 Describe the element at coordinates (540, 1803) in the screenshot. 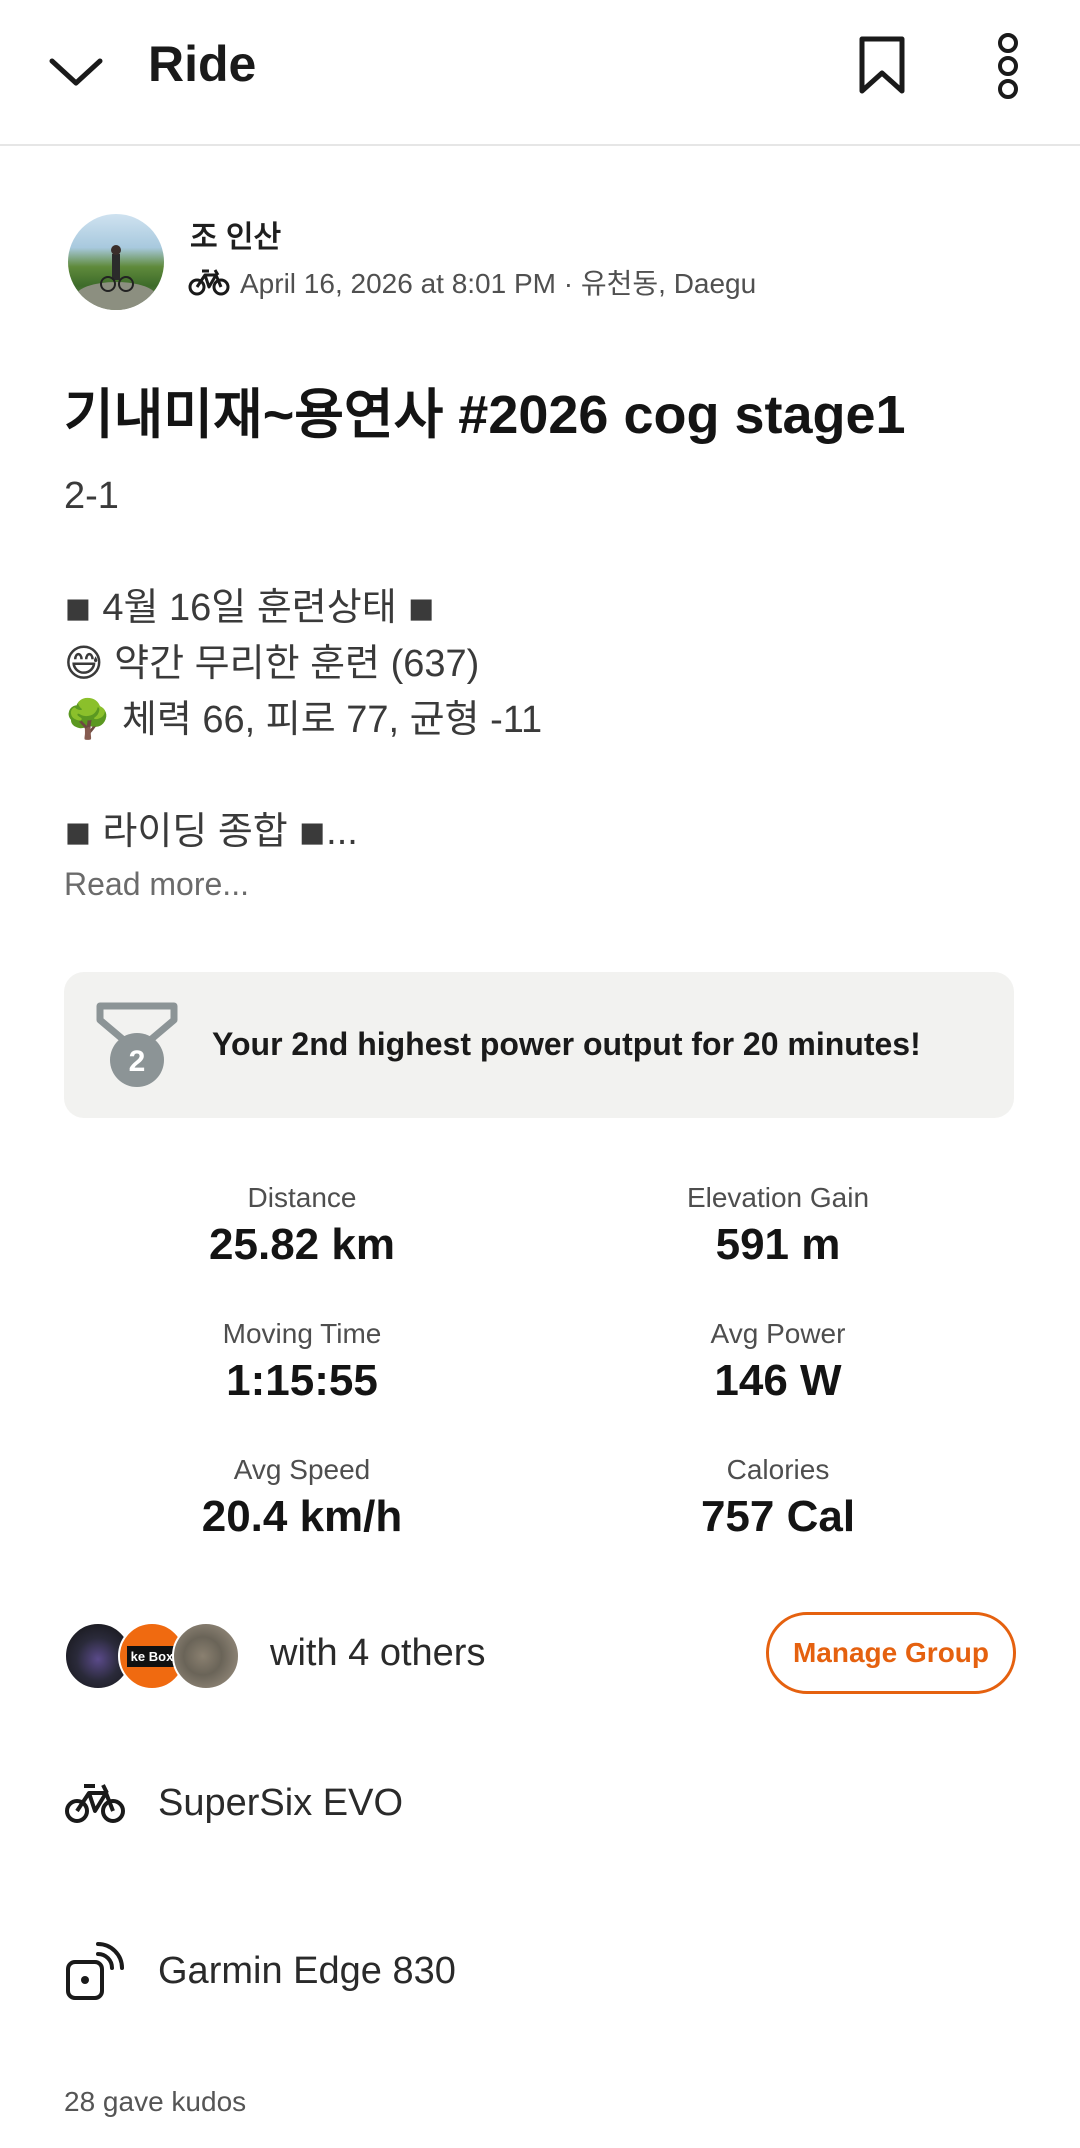

I see `gear-bike-row: SuperSix EVO` at that location.